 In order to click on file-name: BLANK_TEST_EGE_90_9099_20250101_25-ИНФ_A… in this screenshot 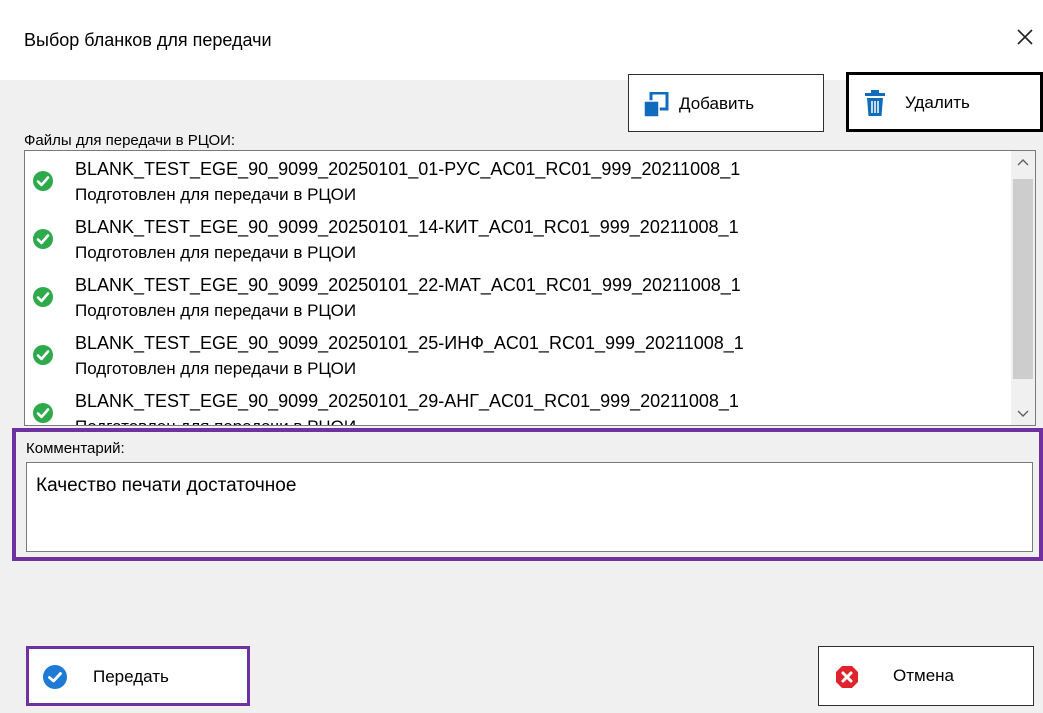, I will do `click(409, 343)`.